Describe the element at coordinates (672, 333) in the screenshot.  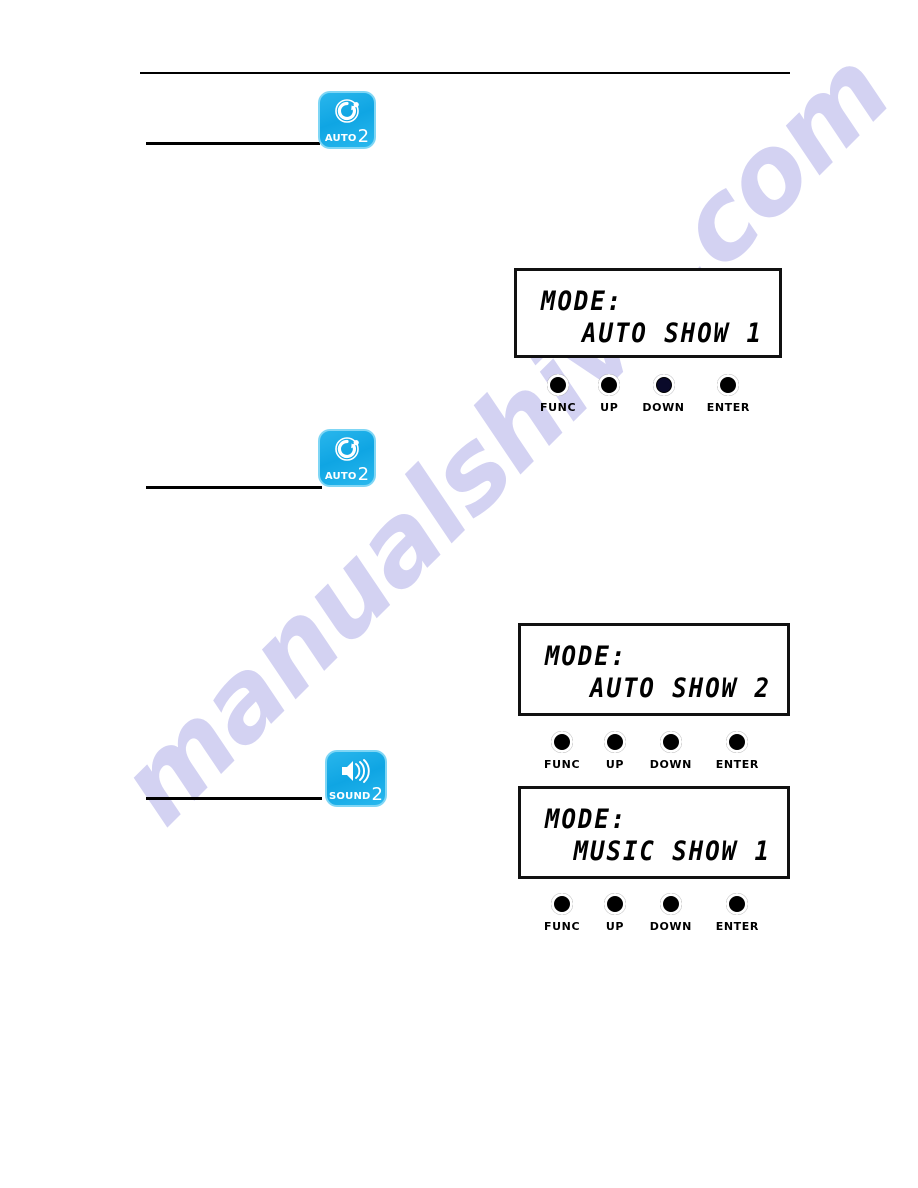
I see `lcd-value: AUTO SHOW 1` at that location.